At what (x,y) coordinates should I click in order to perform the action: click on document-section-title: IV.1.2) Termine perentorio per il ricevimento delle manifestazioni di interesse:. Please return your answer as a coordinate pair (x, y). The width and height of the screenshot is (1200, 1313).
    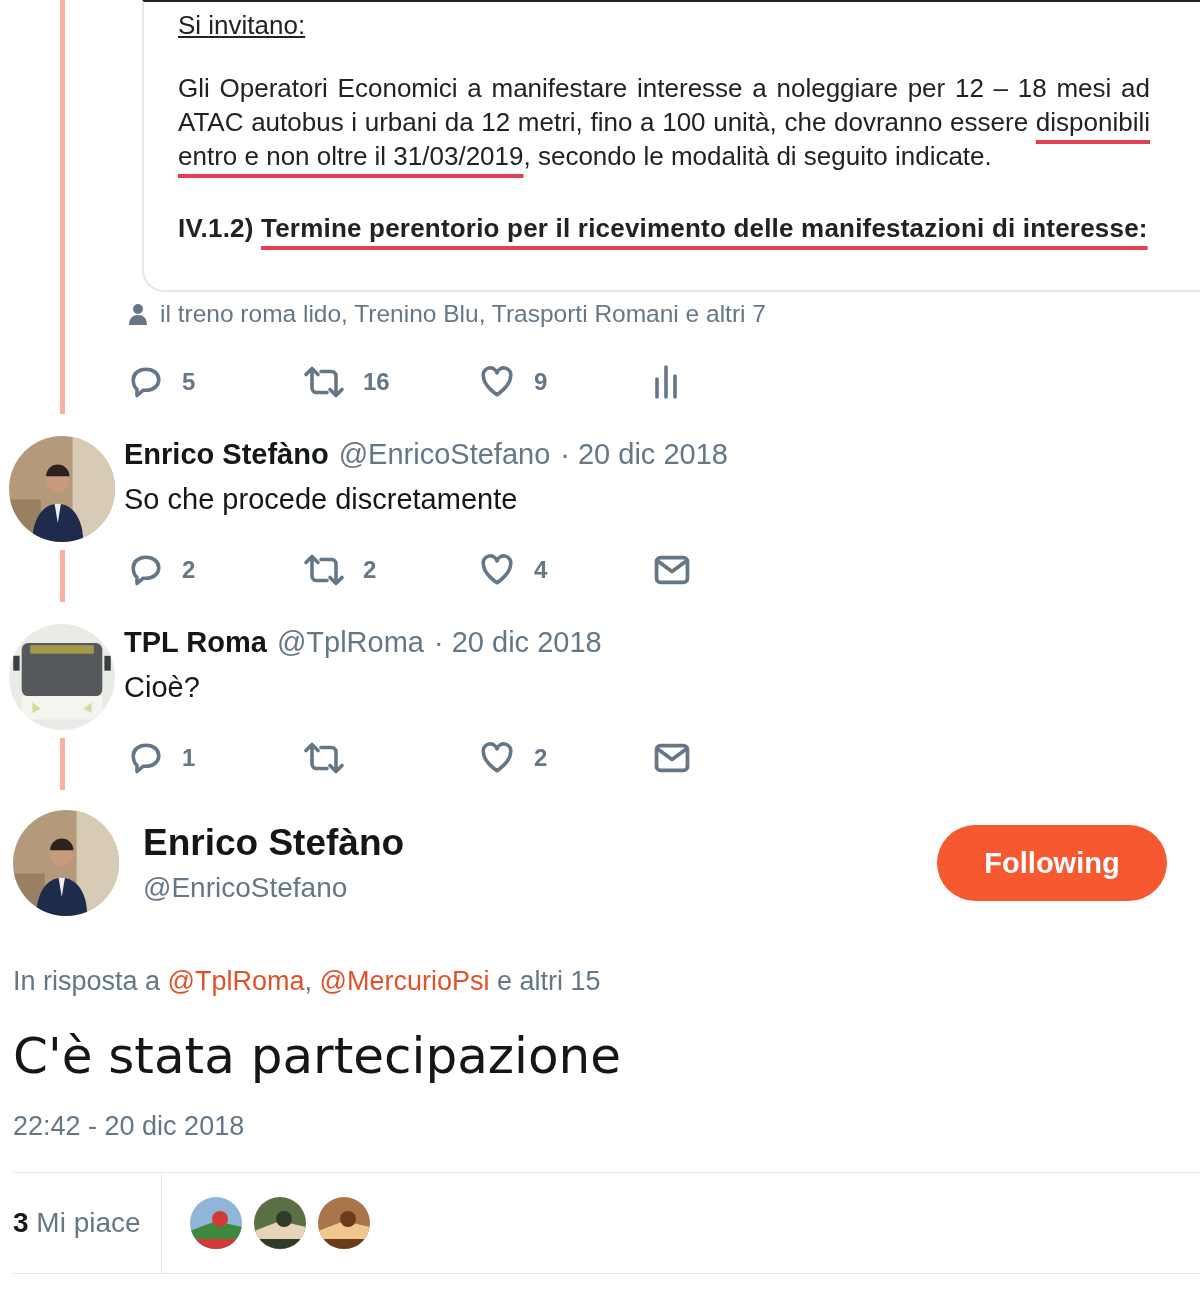
    Looking at the image, I should click on (663, 228).